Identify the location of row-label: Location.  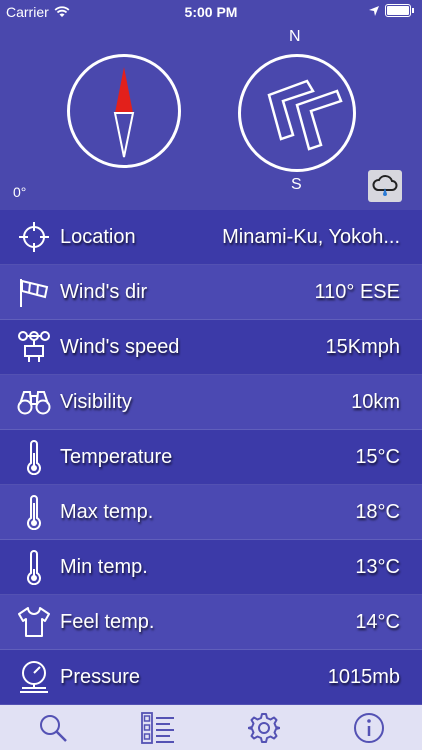
(98, 236).